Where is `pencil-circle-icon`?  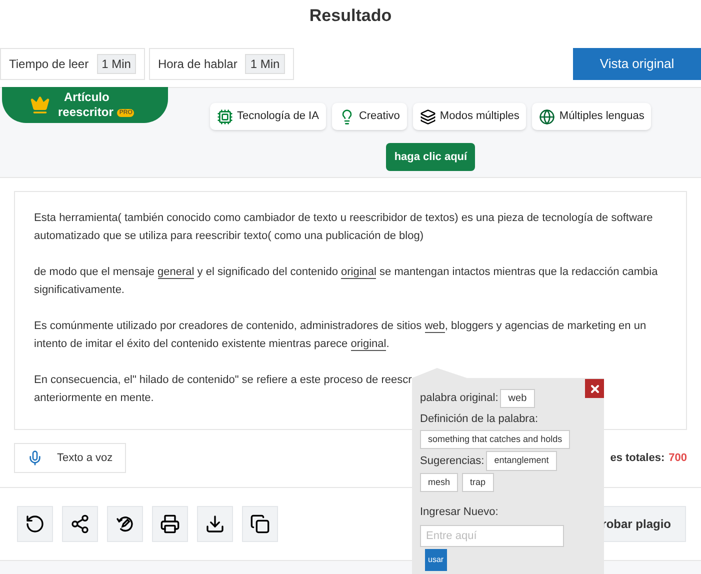 pencil-circle-icon is located at coordinates (125, 524).